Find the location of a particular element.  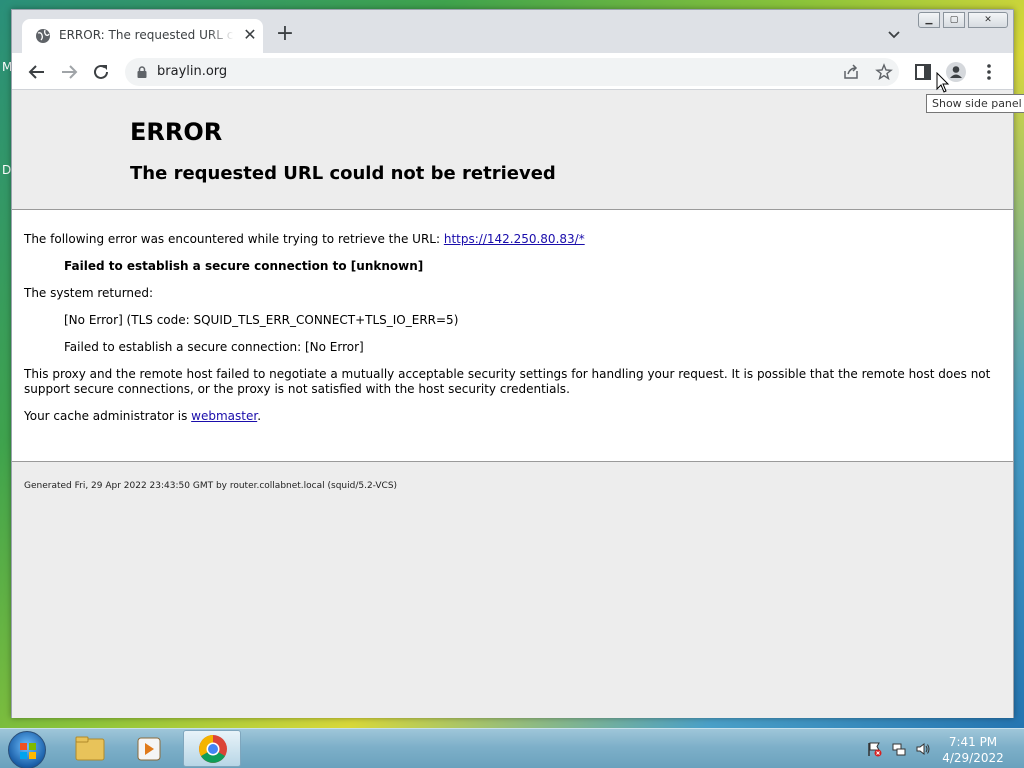

close-window-button: ✕ is located at coordinates (988, 20).